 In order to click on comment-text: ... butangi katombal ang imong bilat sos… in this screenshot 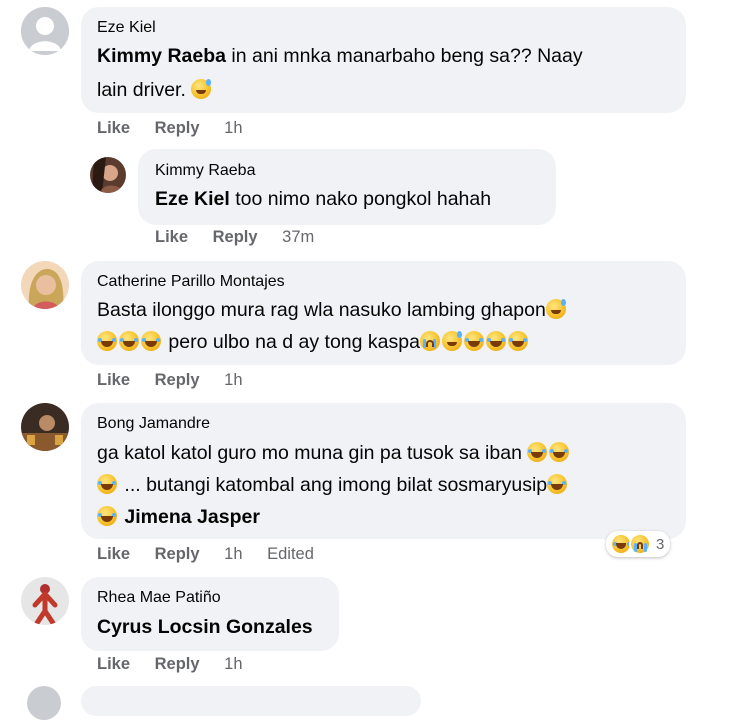, I will do `click(333, 485)`.